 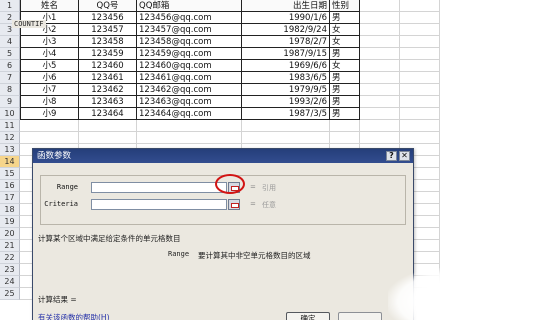 I want to click on row-number: 23, so click(x=10, y=270).